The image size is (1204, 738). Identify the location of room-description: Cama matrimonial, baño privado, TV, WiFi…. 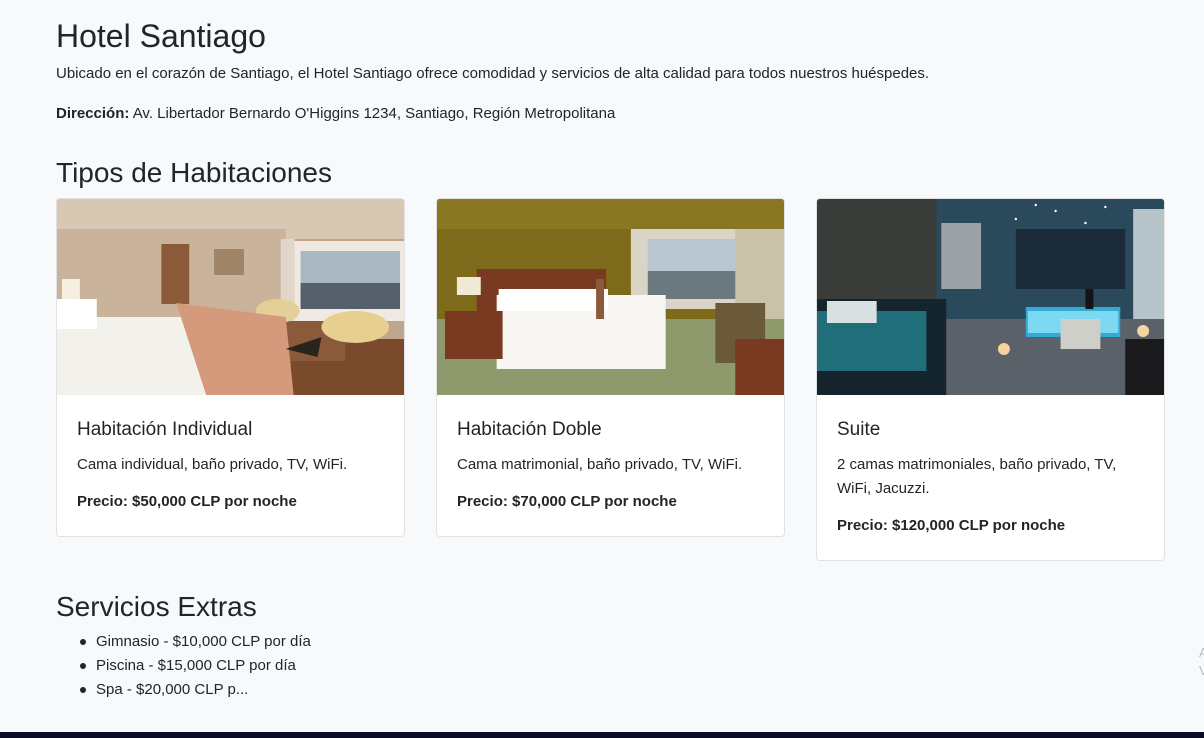
(600, 464).